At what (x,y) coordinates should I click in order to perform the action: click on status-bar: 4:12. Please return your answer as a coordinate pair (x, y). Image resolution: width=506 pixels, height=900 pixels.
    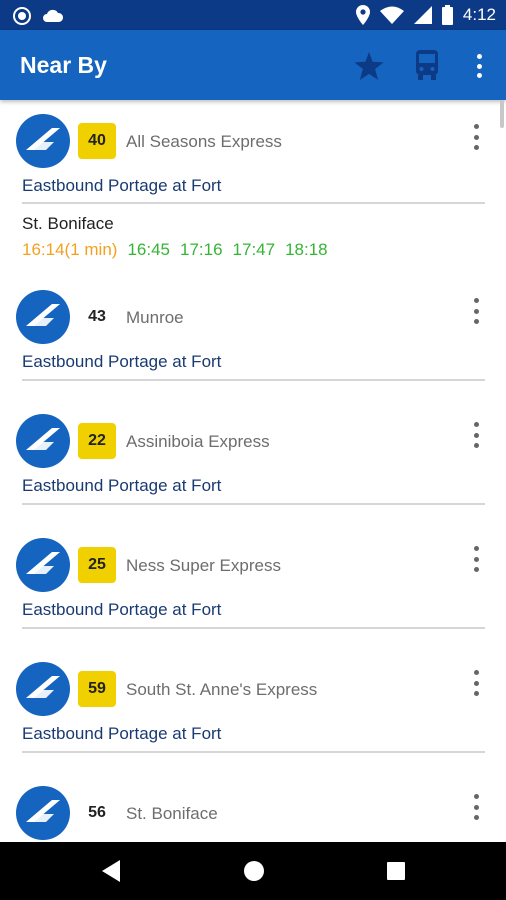
    Looking at the image, I should click on (253, 15).